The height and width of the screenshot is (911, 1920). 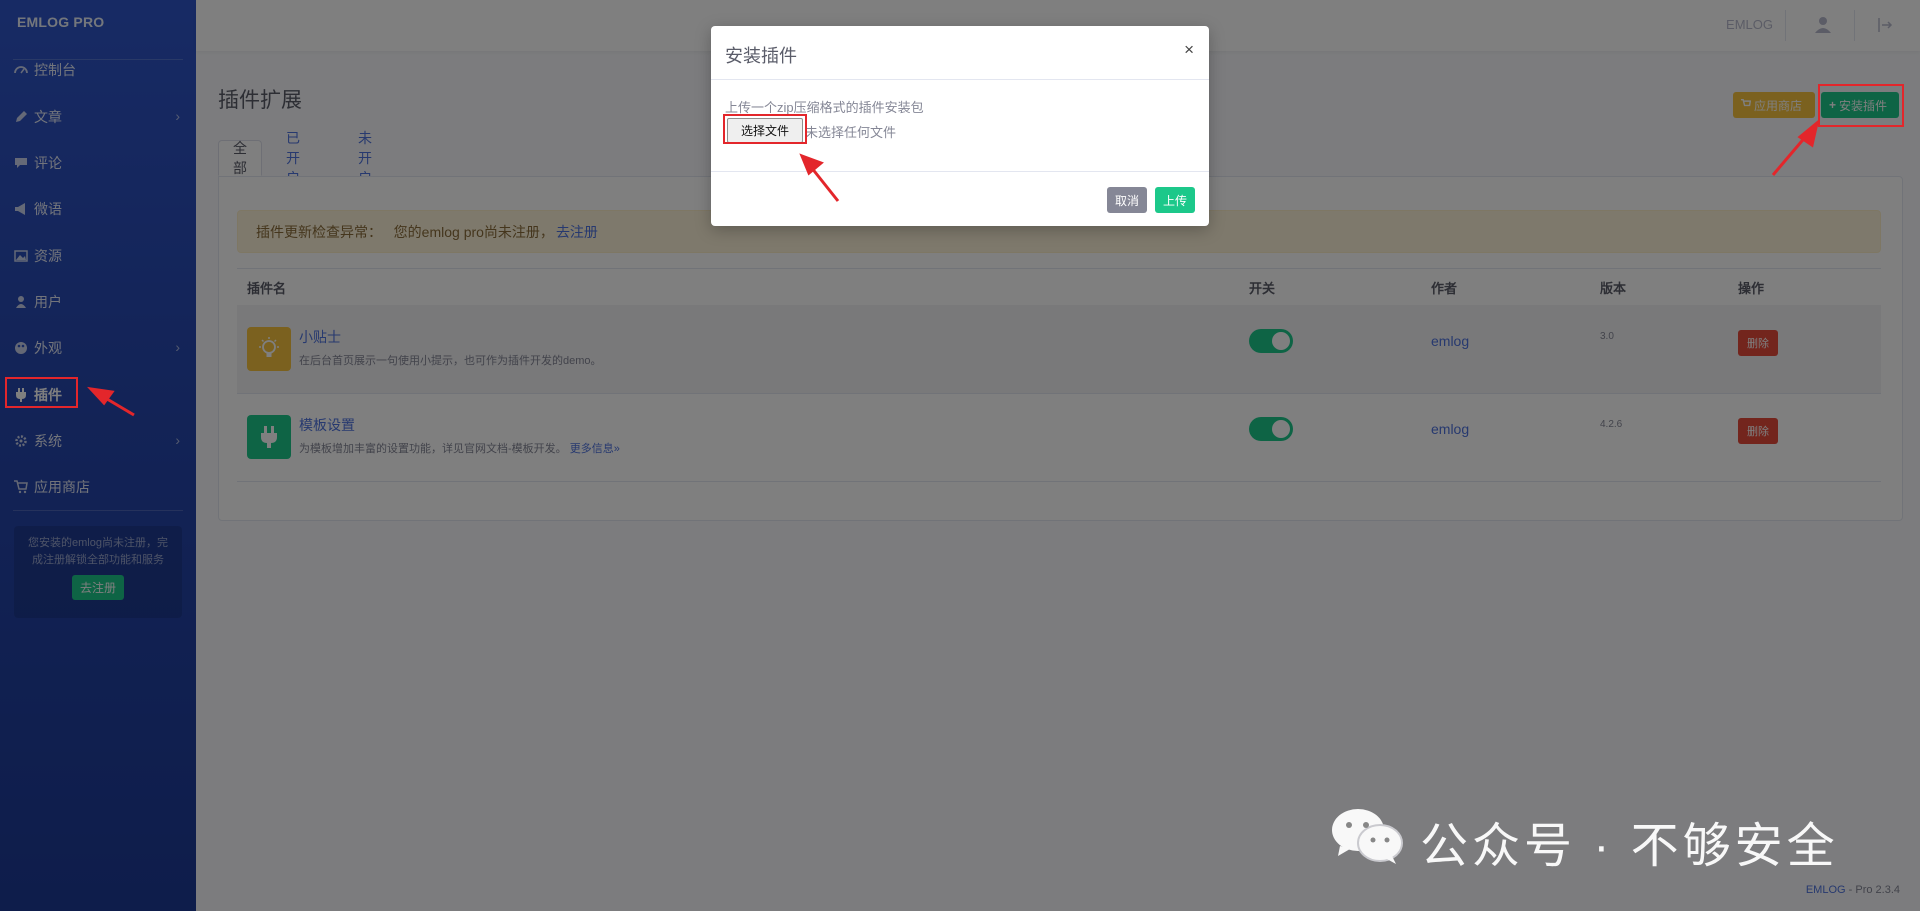 I want to click on modal-title: 安装插件, so click(x=761, y=56).